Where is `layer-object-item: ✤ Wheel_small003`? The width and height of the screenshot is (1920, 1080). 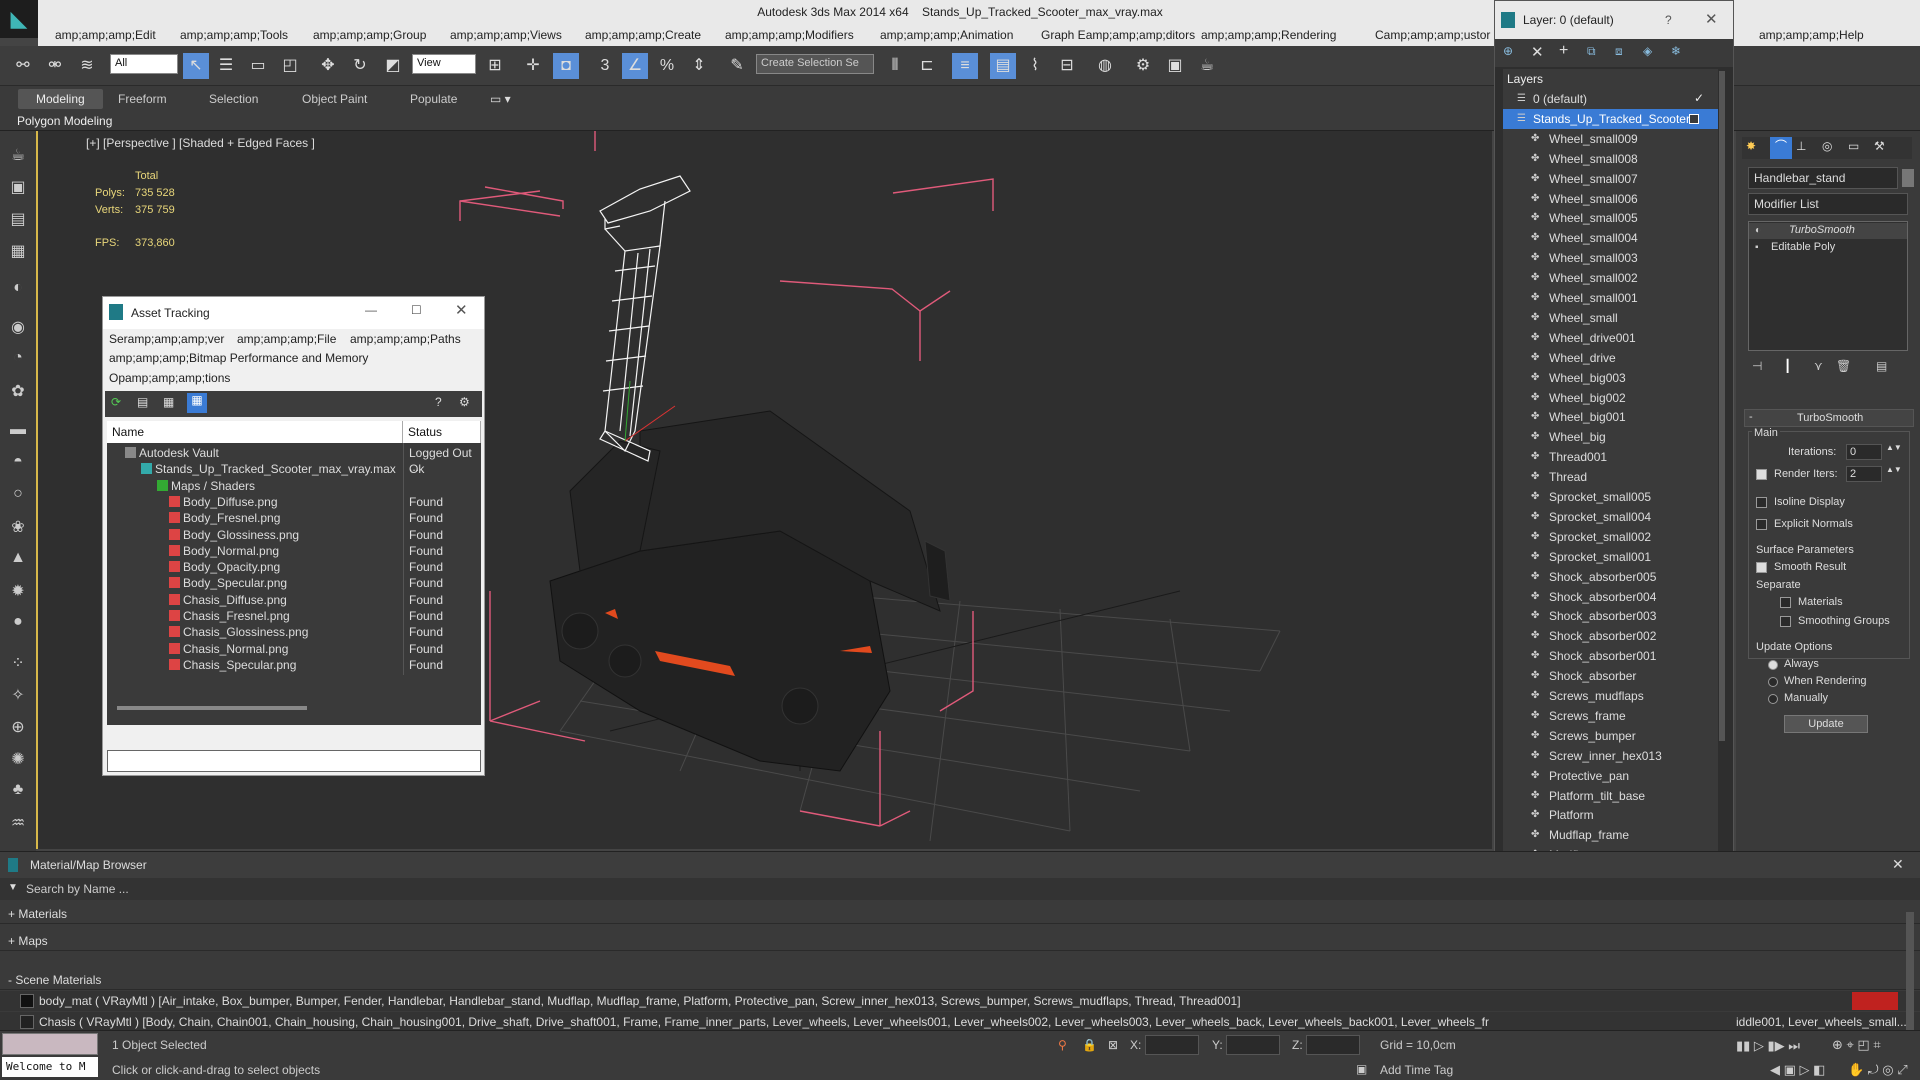 layer-object-item: ✤ Wheel_small003 is located at coordinates (1610, 258).